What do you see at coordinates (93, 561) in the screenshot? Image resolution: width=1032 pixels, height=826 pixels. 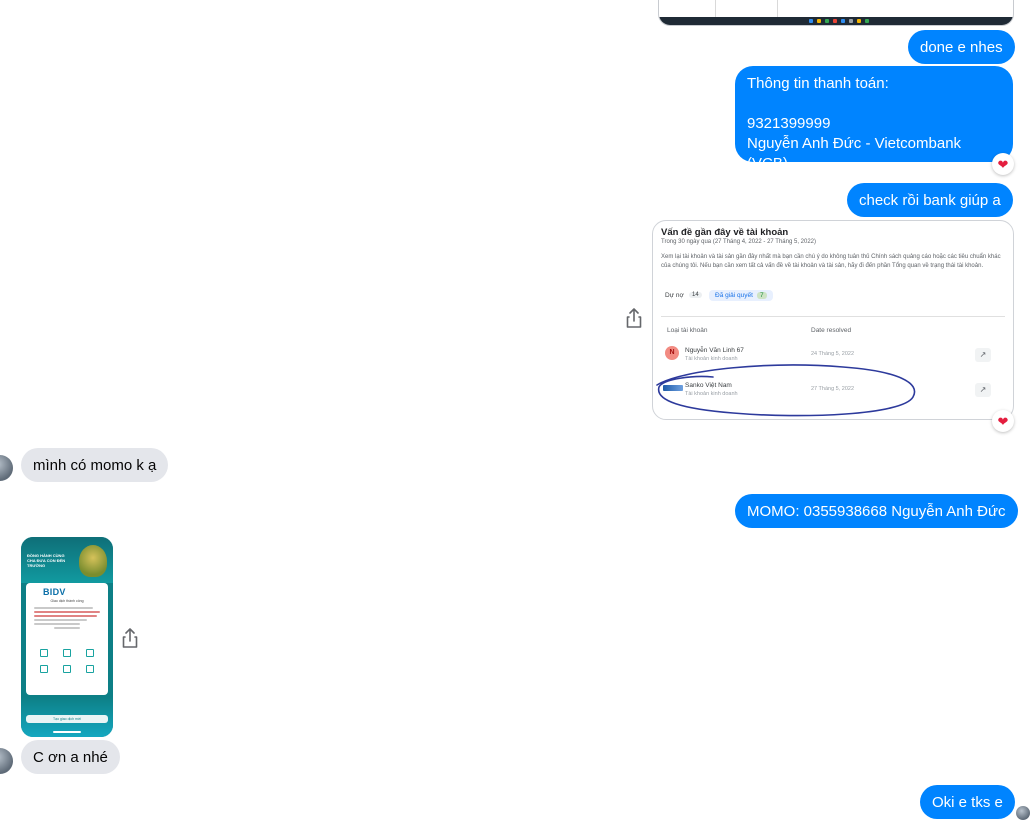 I see `tree-illustration-icon` at bounding box center [93, 561].